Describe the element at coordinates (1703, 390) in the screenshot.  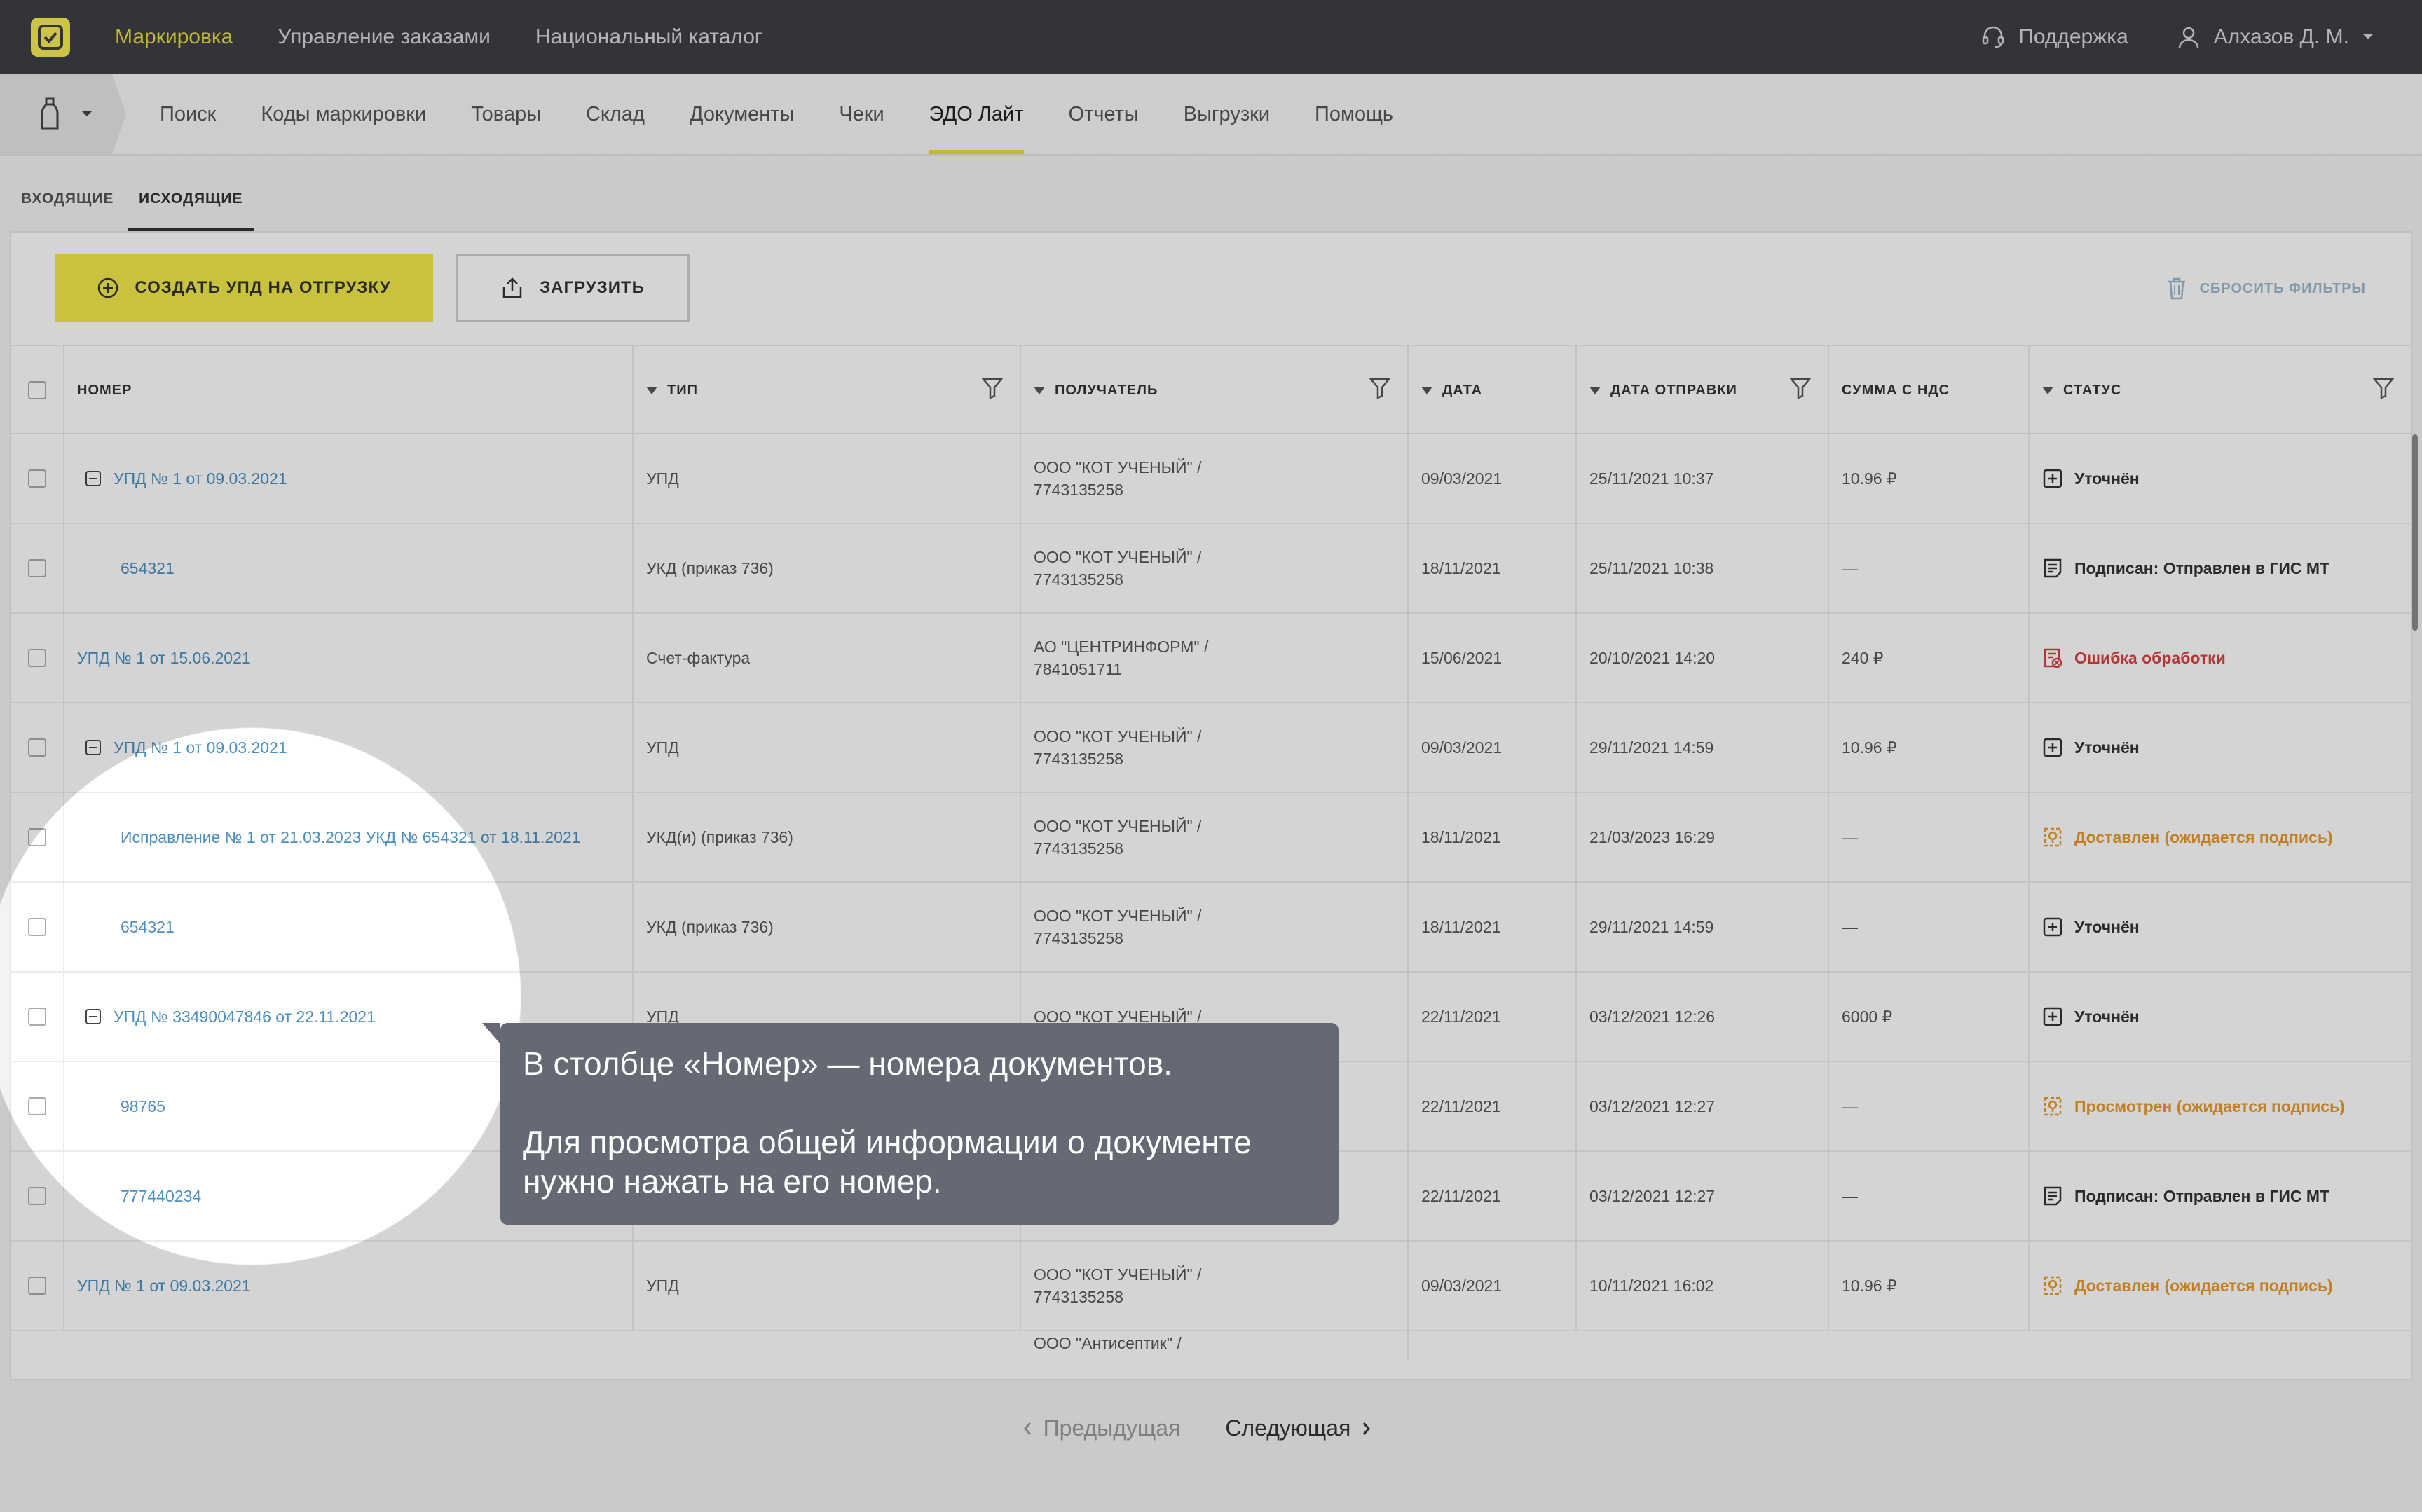
I see `column-sent-date: ДАТА ОТПРАВКИ` at that location.